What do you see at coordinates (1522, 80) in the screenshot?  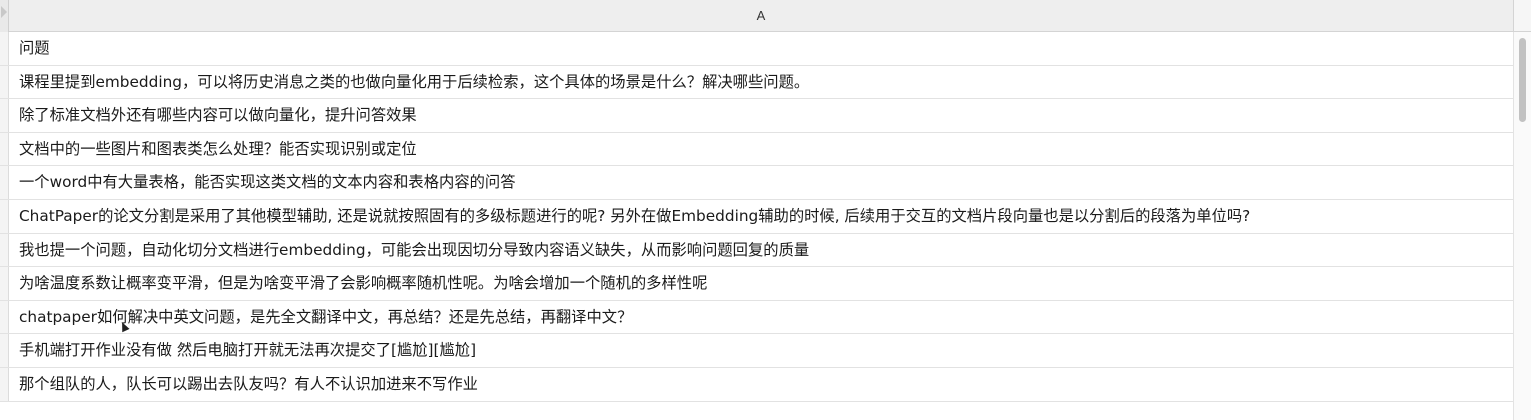 I see `scrollbar-thumb` at bounding box center [1522, 80].